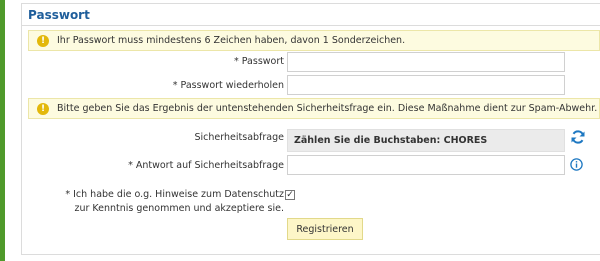 The height and width of the screenshot is (261, 600). I want to click on security-question-box: Zählen Sie die Buchstaben: CHORES, so click(426, 140).